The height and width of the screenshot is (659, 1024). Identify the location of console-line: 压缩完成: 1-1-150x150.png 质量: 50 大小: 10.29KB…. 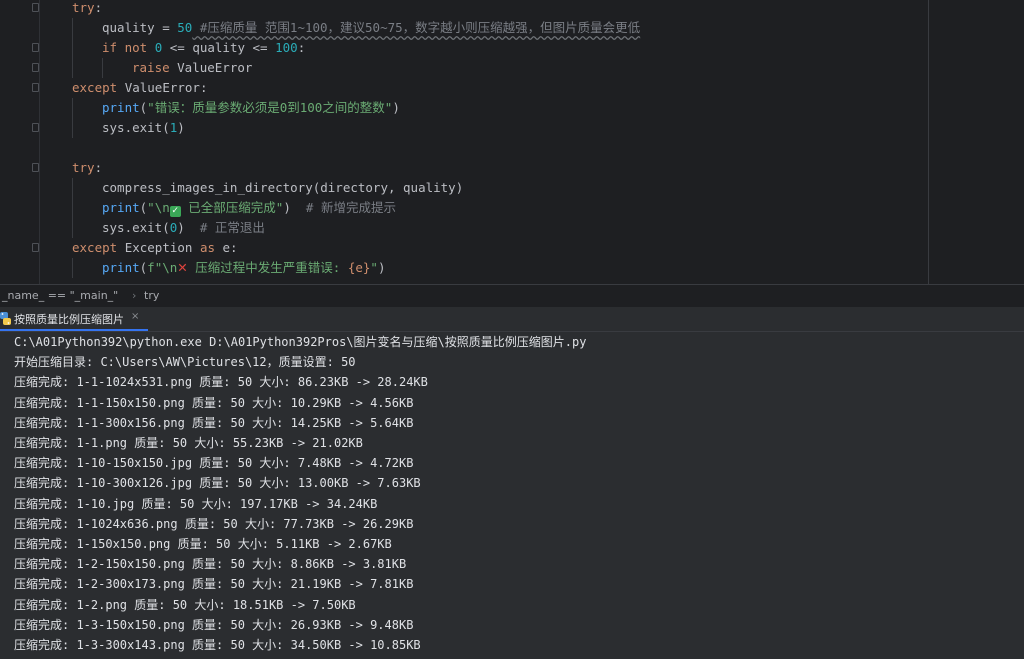
(214, 402).